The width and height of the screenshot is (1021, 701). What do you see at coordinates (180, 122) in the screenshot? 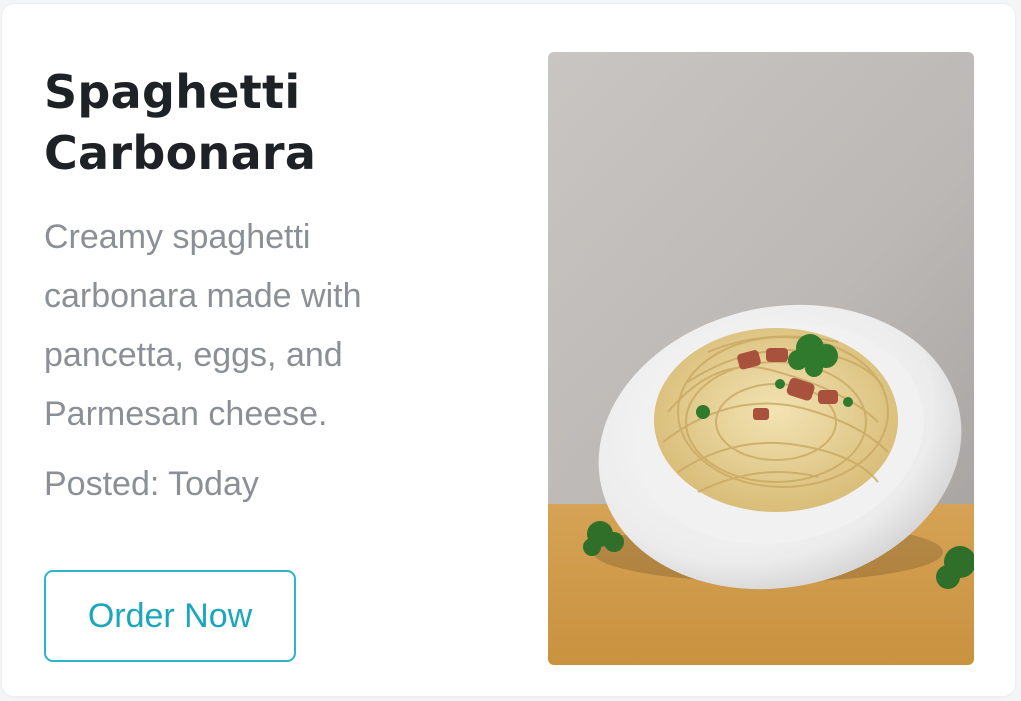
I see `recipe-title: Spaghetti Carbonara` at bounding box center [180, 122].